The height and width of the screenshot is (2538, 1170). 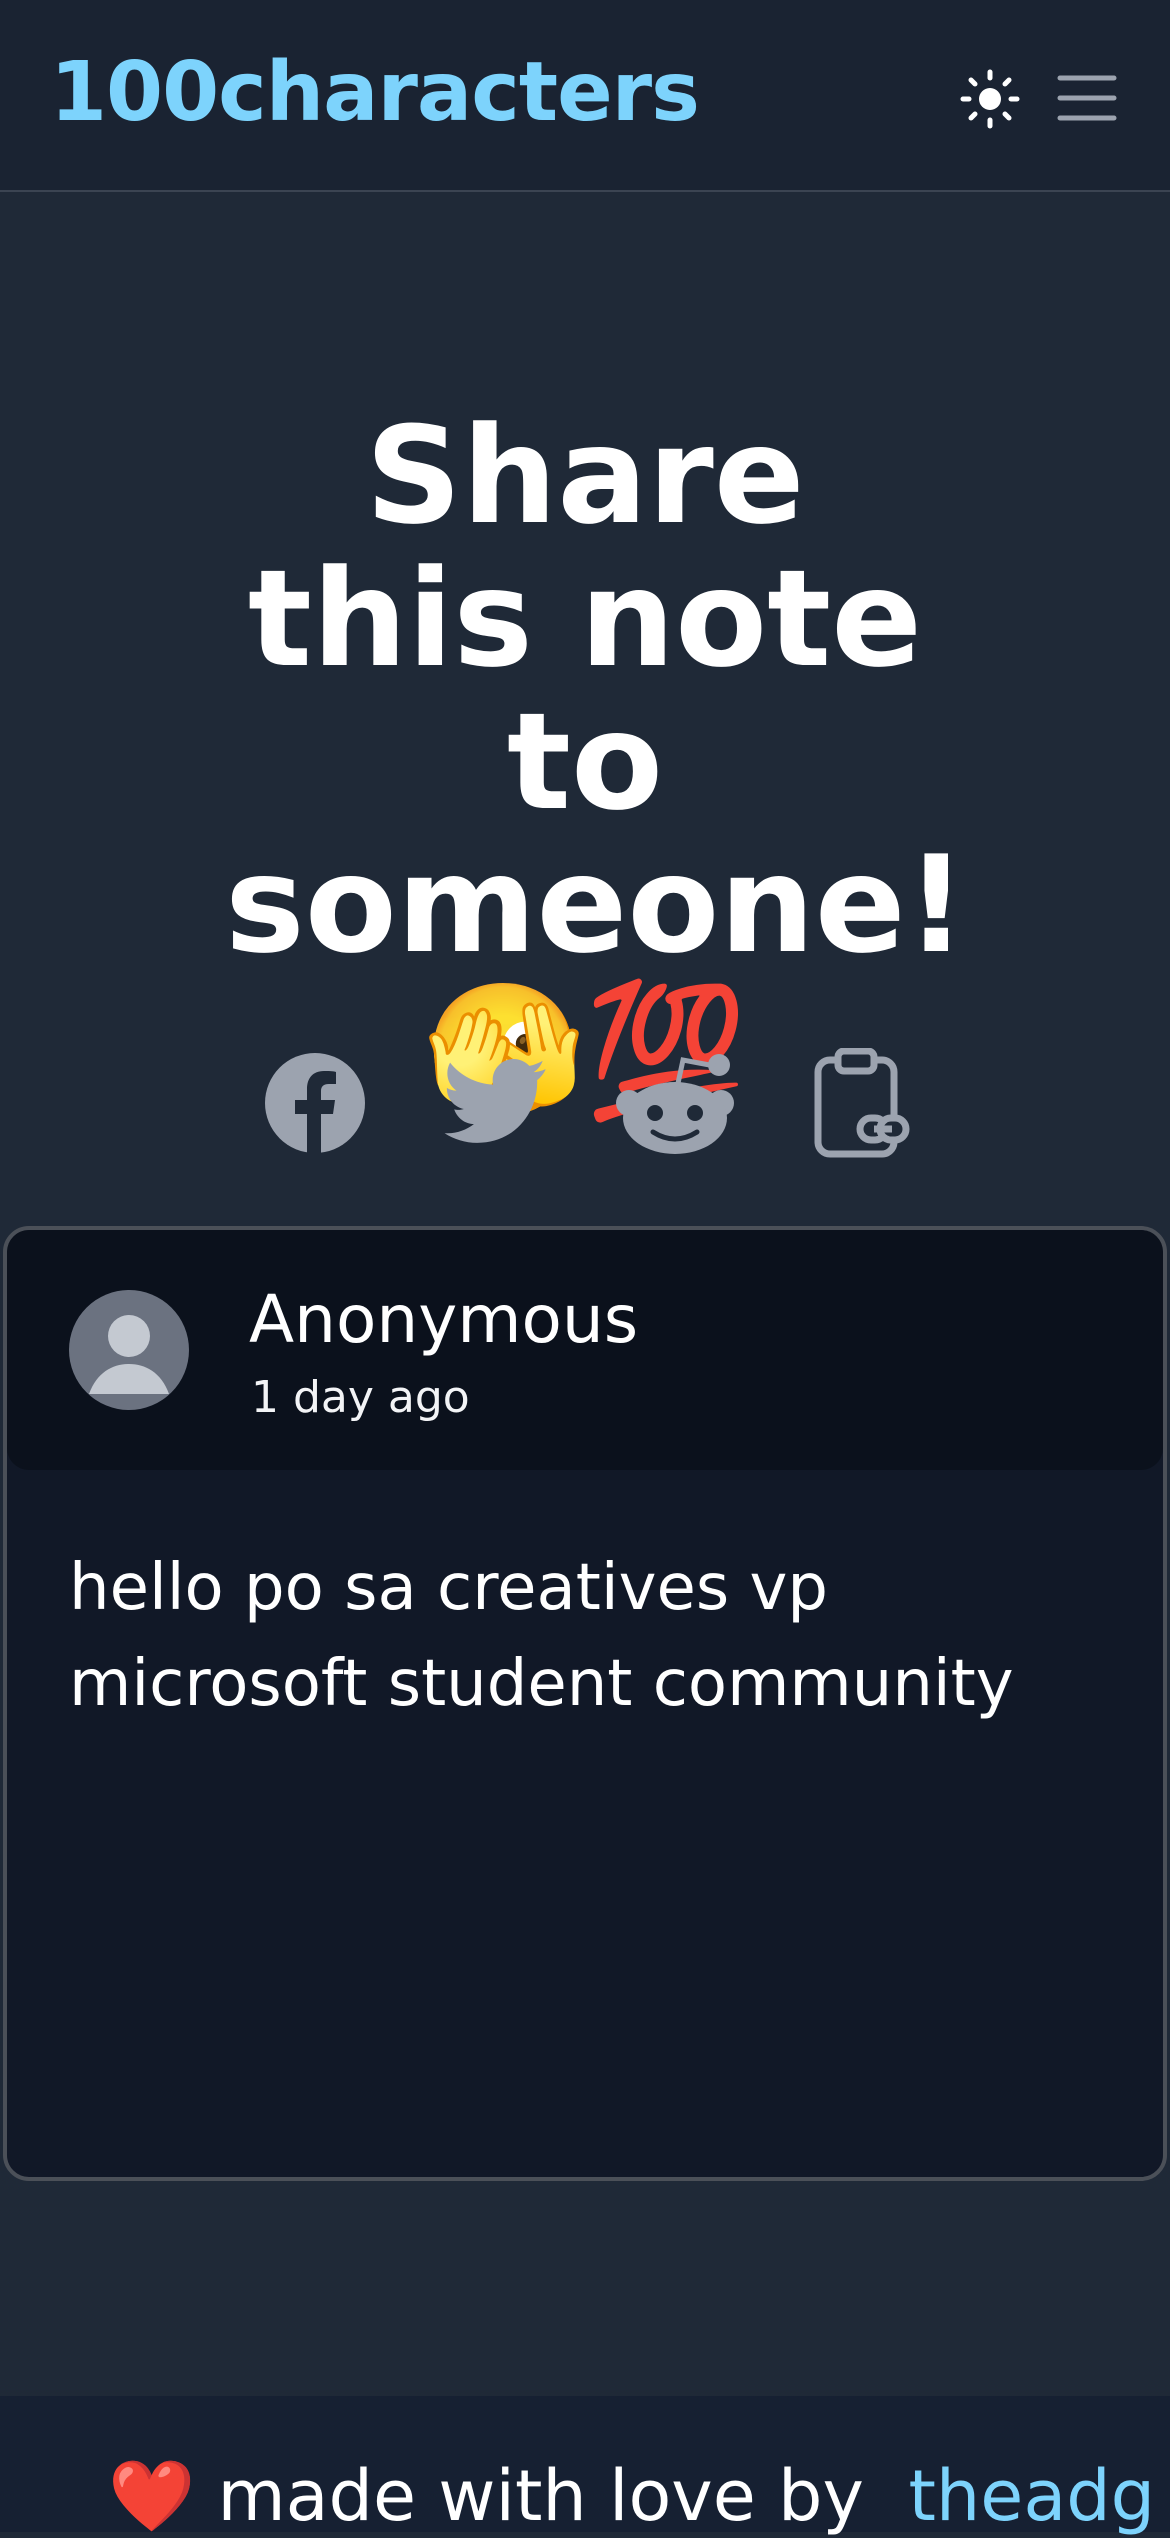 I want to click on sun-icon, so click(x=990, y=99).